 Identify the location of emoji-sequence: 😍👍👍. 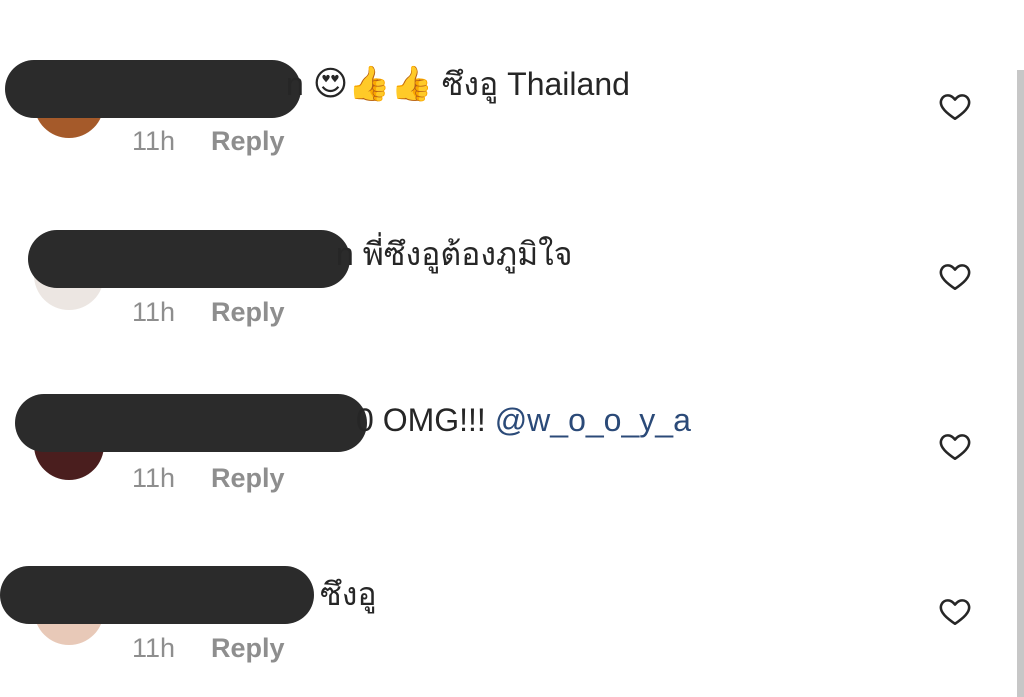
(372, 84).